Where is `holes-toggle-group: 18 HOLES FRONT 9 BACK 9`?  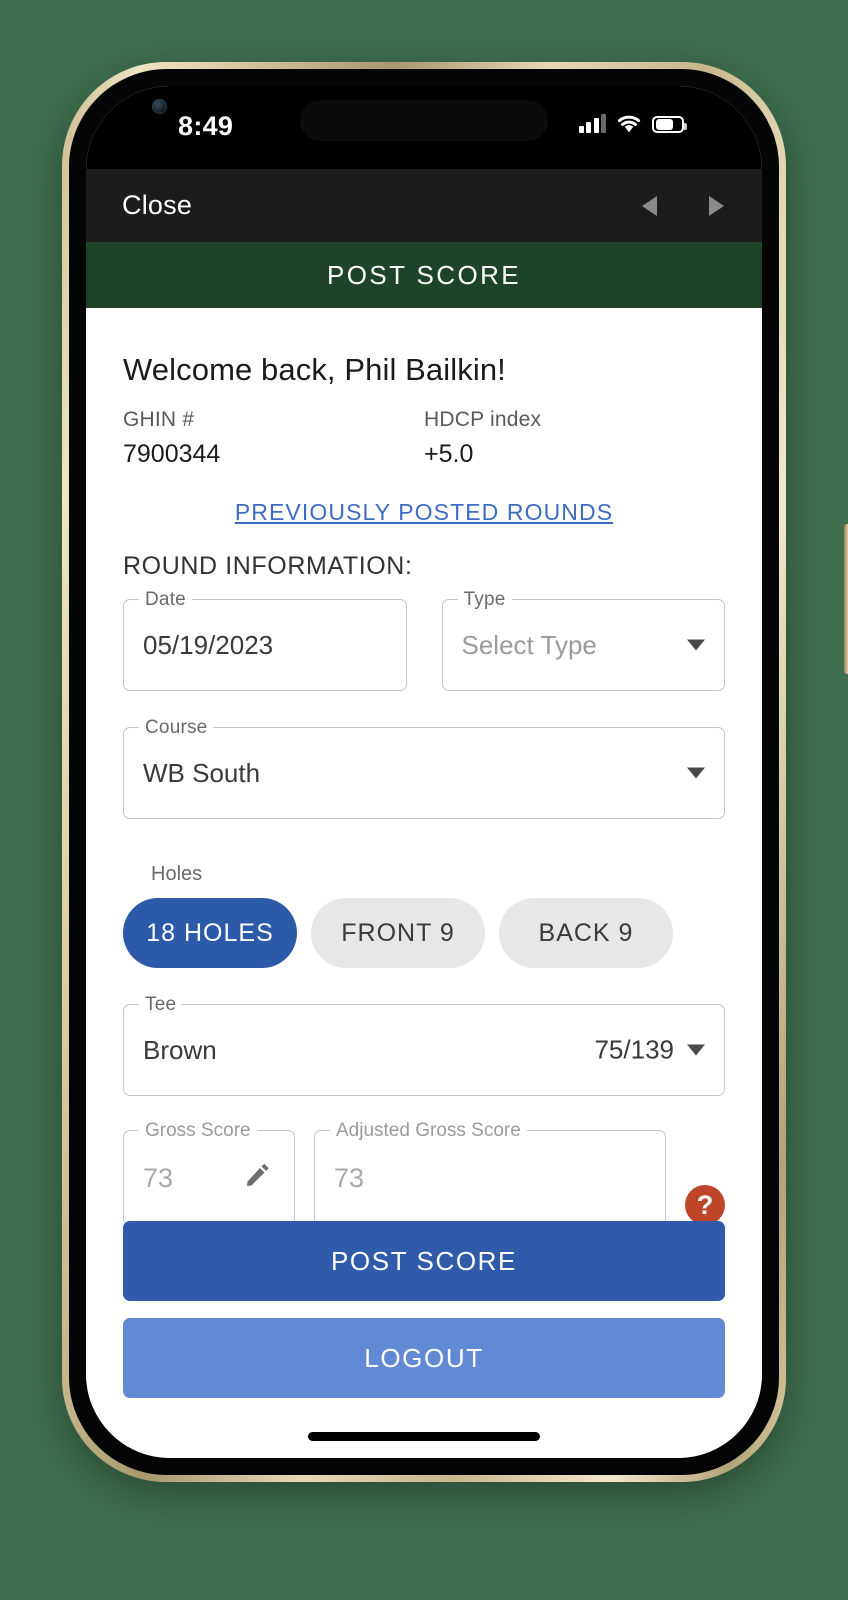
holes-toggle-group: 18 HOLES FRONT 9 BACK 9 is located at coordinates (424, 933).